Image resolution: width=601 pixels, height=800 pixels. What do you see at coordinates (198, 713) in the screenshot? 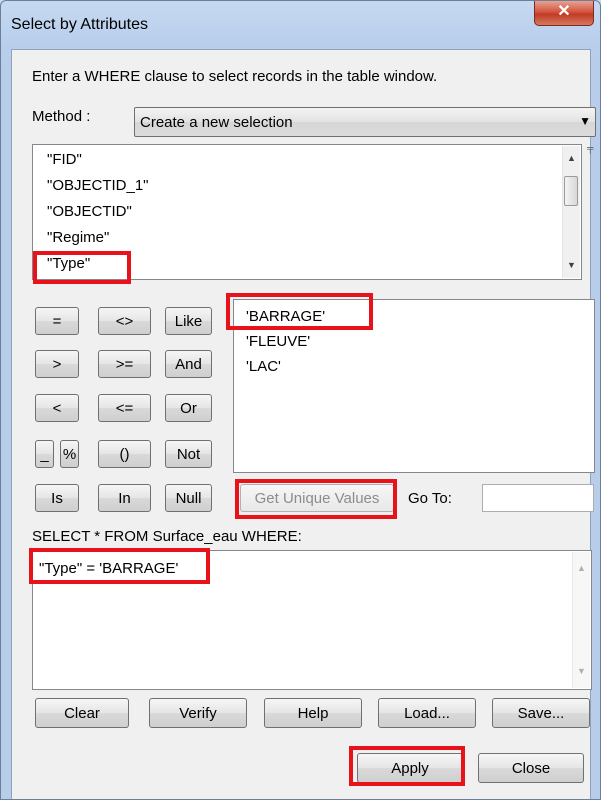
I see `verify-button: Verify` at bounding box center [198, 713].